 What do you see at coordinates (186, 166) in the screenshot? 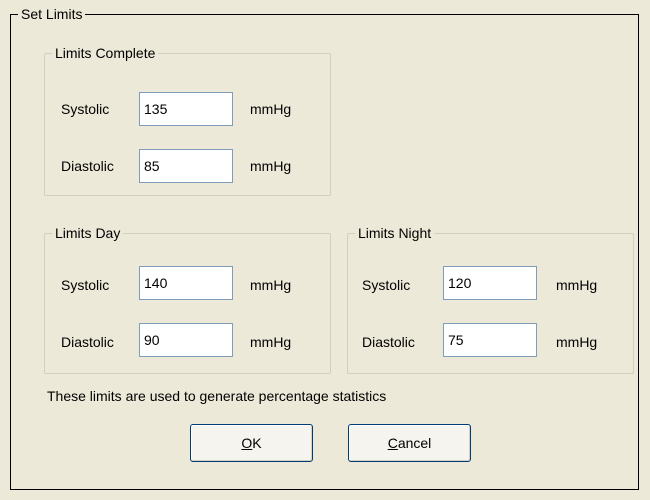
I see `complete-diastolic-input` at bounding box center [186, 166].